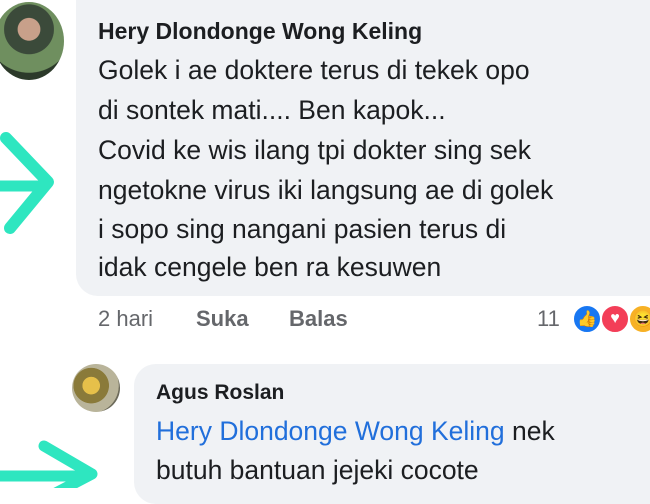  What do you see at coordinates (639, 319) in the screenshot?
I see `haha-icon: 😆` at bounding box center [639, 319].